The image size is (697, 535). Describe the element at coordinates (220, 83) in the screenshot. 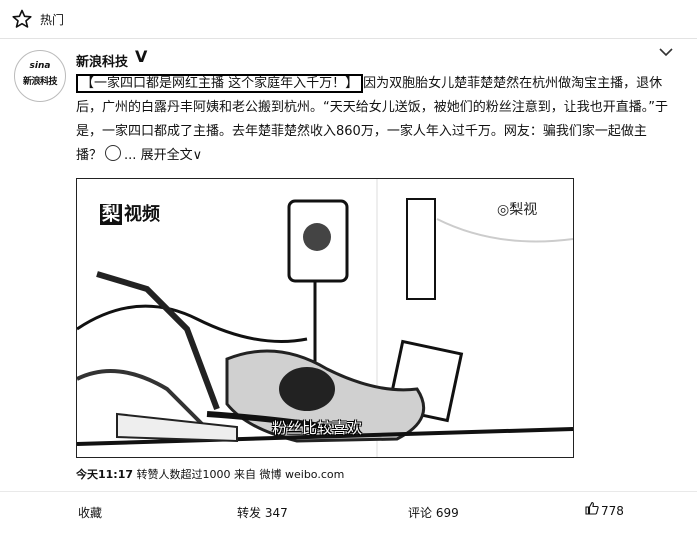

I see `post-headline: 【一家四口都是网红主播 这个家庭年入千万！】` at that location.